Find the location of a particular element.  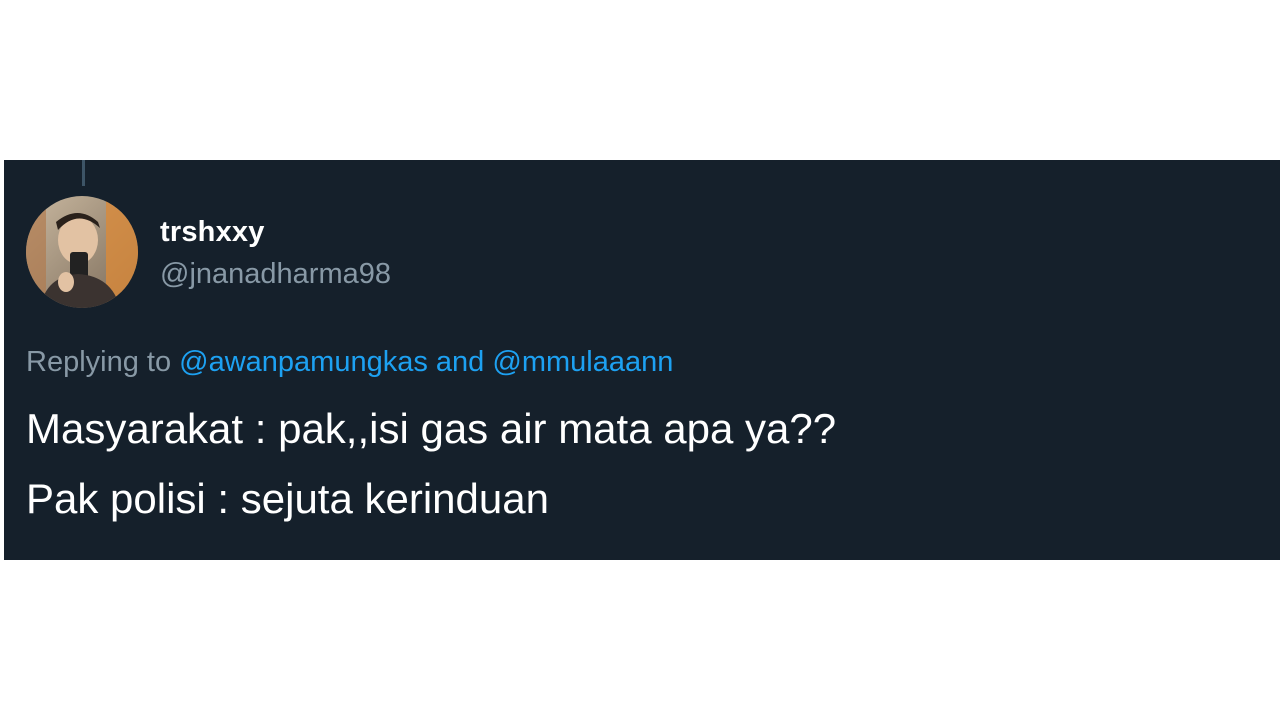

reply-conjunction: and is located at coordinates (460, 362).